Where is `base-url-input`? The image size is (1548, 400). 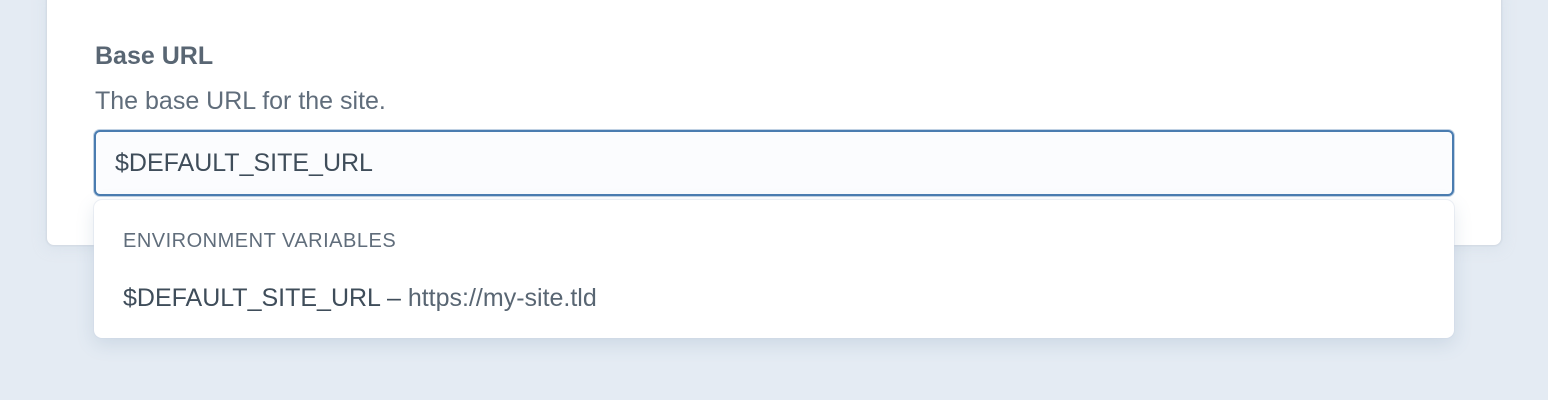
base-url-input is located at coordinates (774, 163).